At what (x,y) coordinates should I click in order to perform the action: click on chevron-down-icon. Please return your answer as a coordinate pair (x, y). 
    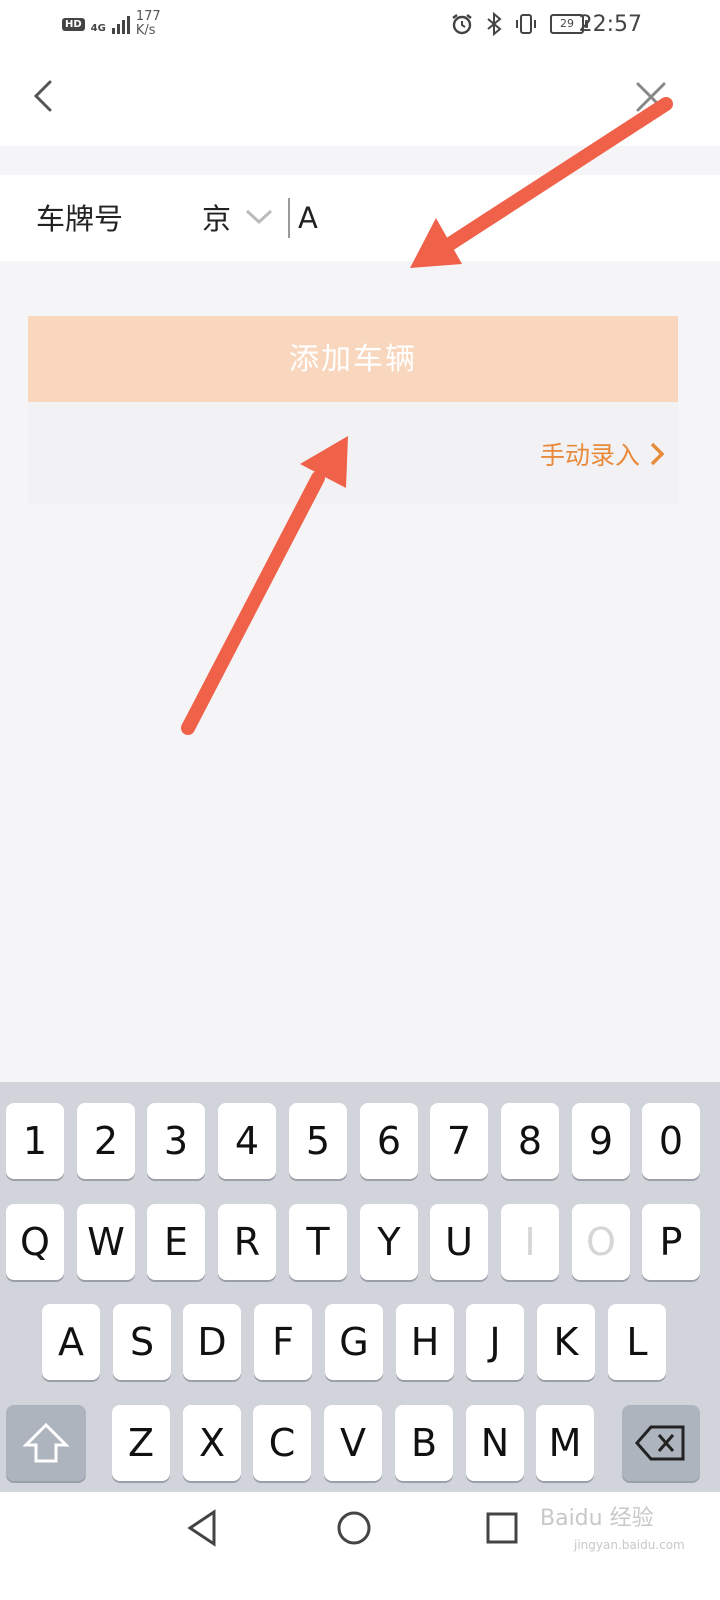
    Looking at the image, I should click on (259, 216).